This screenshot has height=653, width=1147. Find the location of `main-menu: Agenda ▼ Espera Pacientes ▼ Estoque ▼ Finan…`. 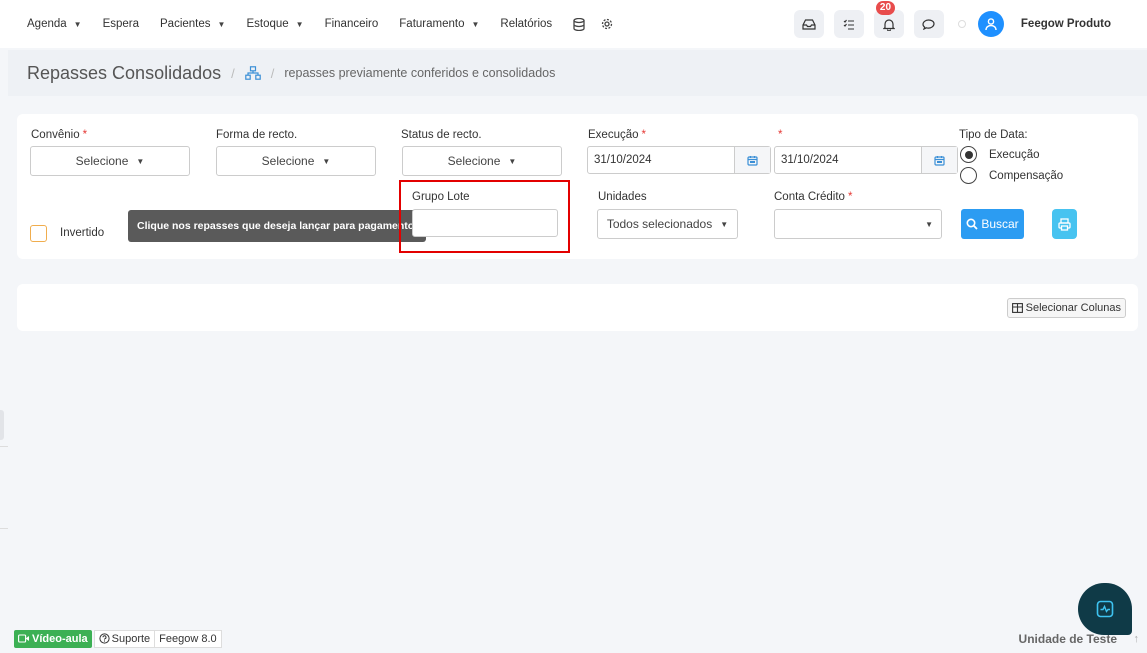

main-menu: Agenda ▼ Espera Pacientes ▼ Estoque ▼ Finan… is located at coordinates (328, 24).